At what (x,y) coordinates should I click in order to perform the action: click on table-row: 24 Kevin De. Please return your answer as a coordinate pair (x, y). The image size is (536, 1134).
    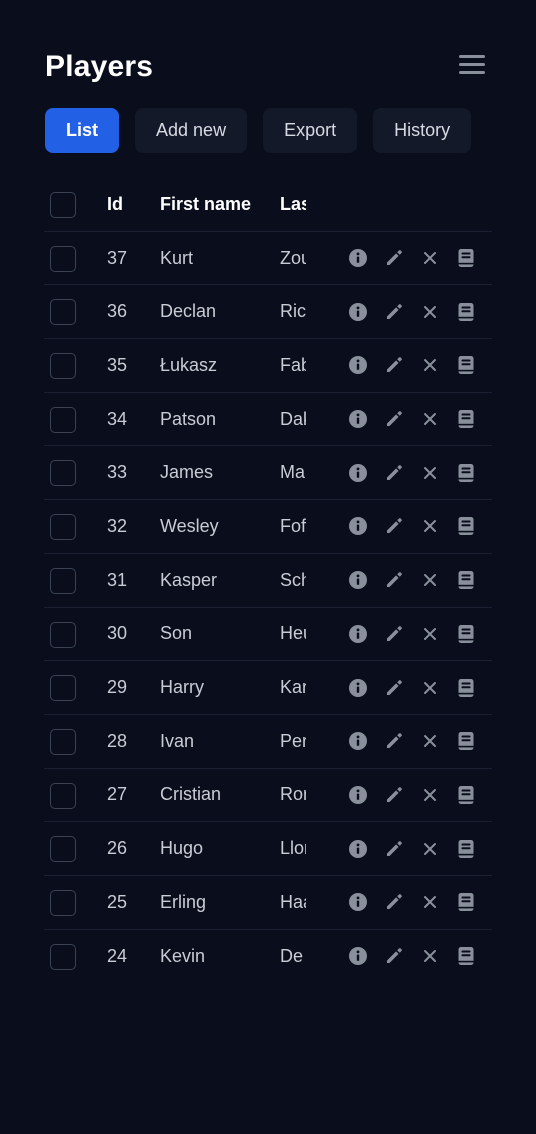
    Looking at the image, I should click on (268, 957).